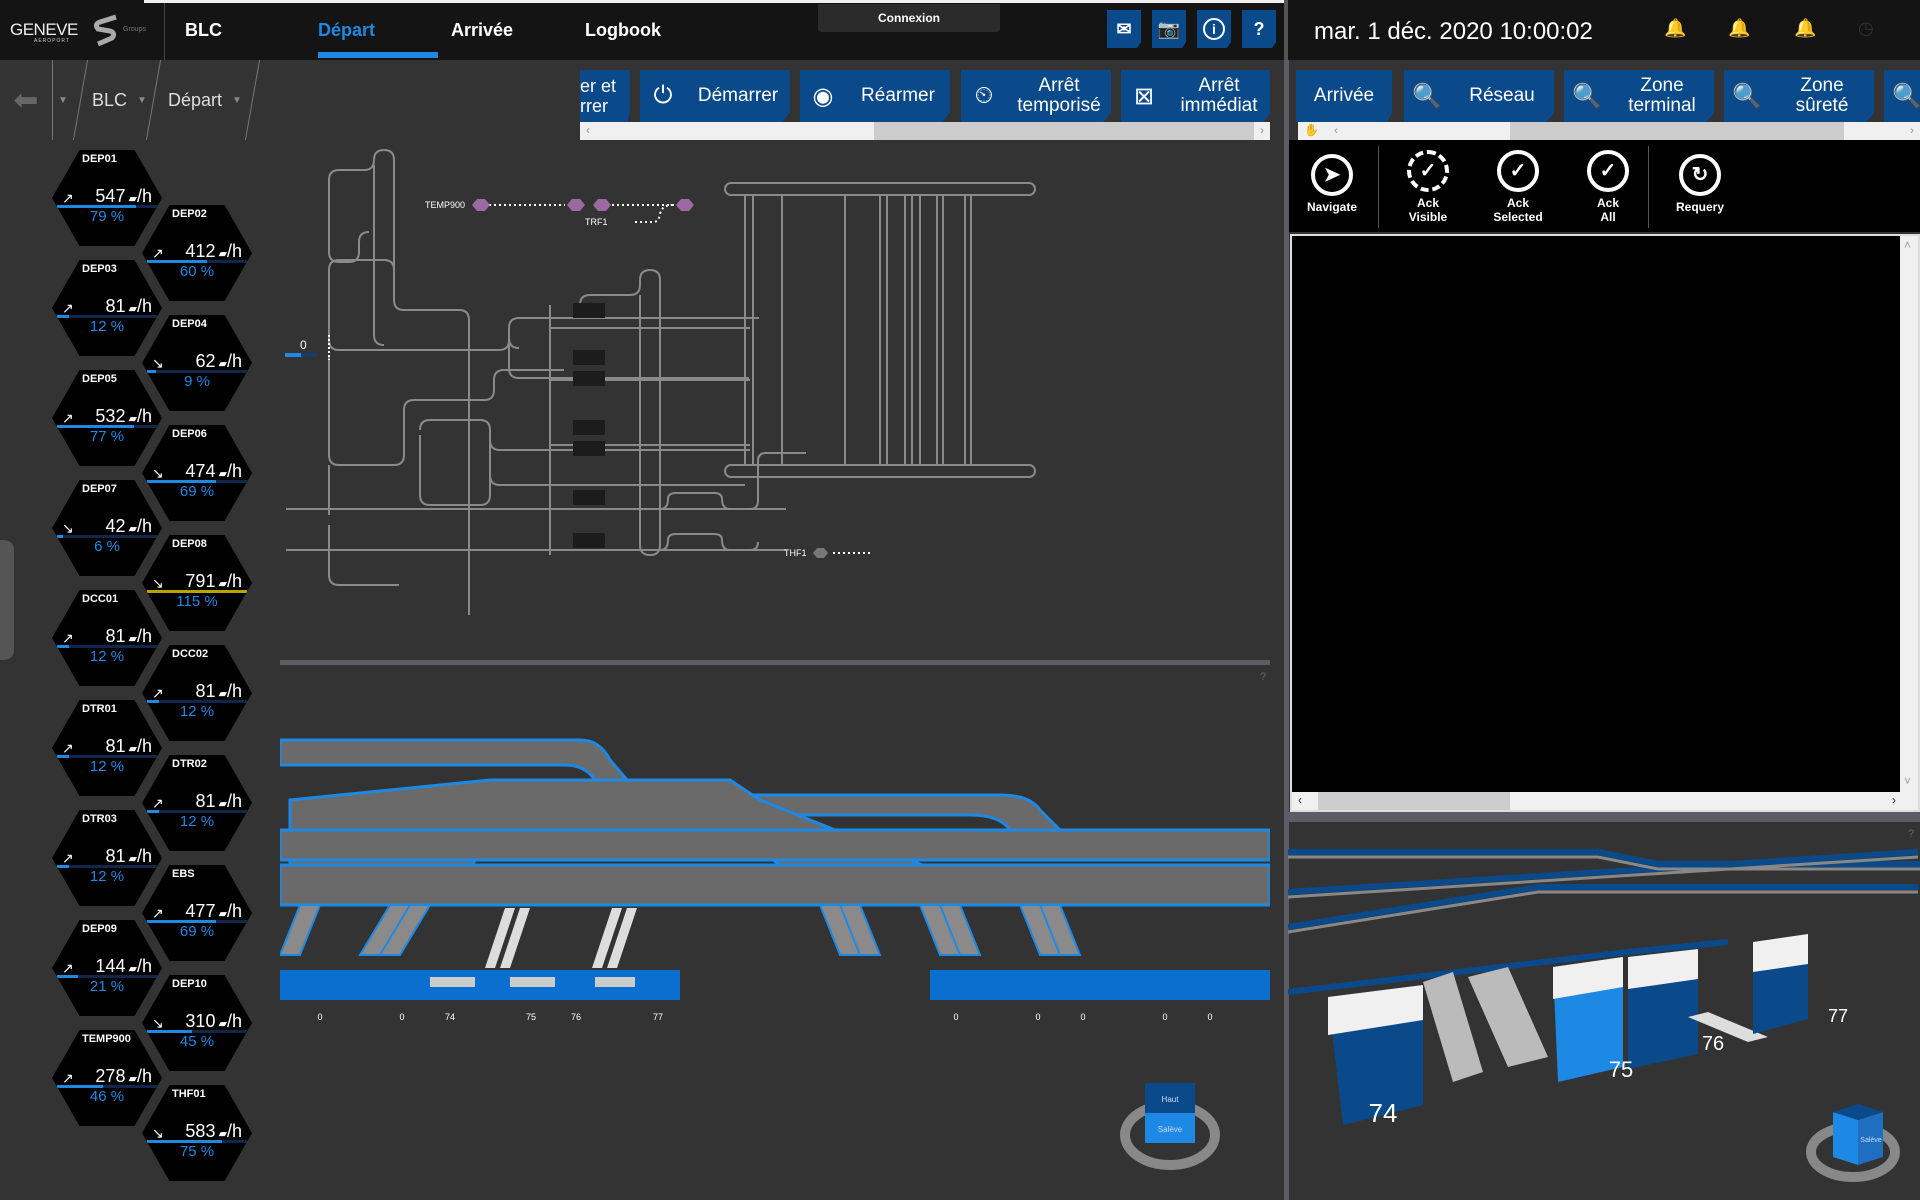 This screenshot has width=1920, height=1200. What do you see at coordinates (203, 30) in the screenshot?
I see `tab-blc: BLC` at bounding box center [203, 30].